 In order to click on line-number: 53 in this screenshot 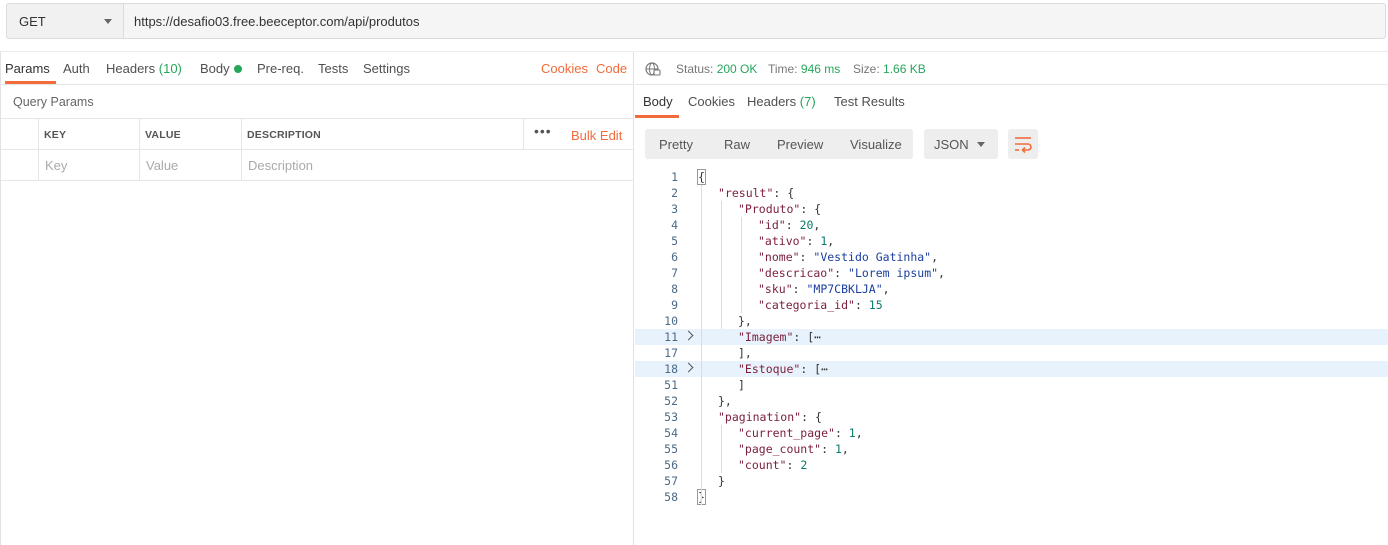, I will do `click(671, 417)`.